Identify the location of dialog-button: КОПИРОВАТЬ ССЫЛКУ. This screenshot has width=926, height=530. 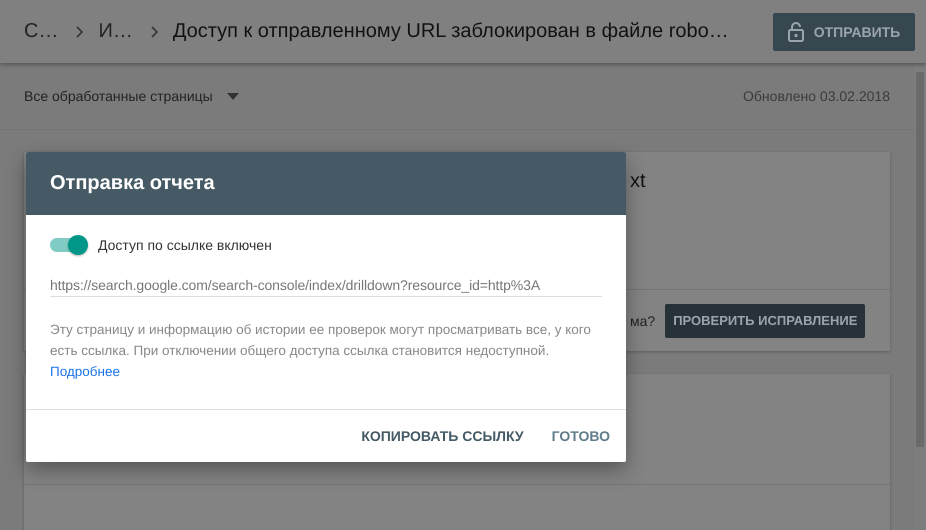
(442, 436).